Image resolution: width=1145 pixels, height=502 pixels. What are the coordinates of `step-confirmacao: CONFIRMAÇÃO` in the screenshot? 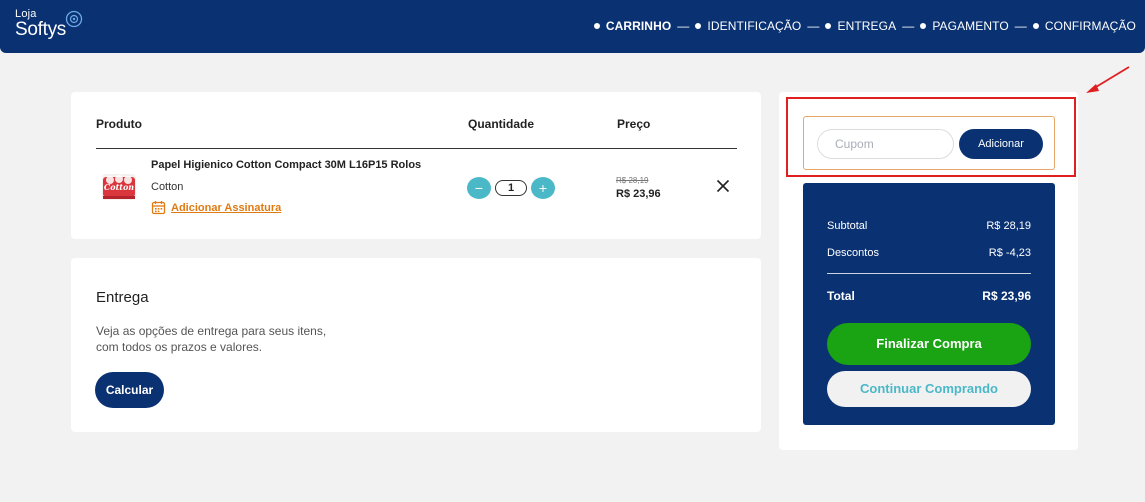 It's located at (1084, 26).